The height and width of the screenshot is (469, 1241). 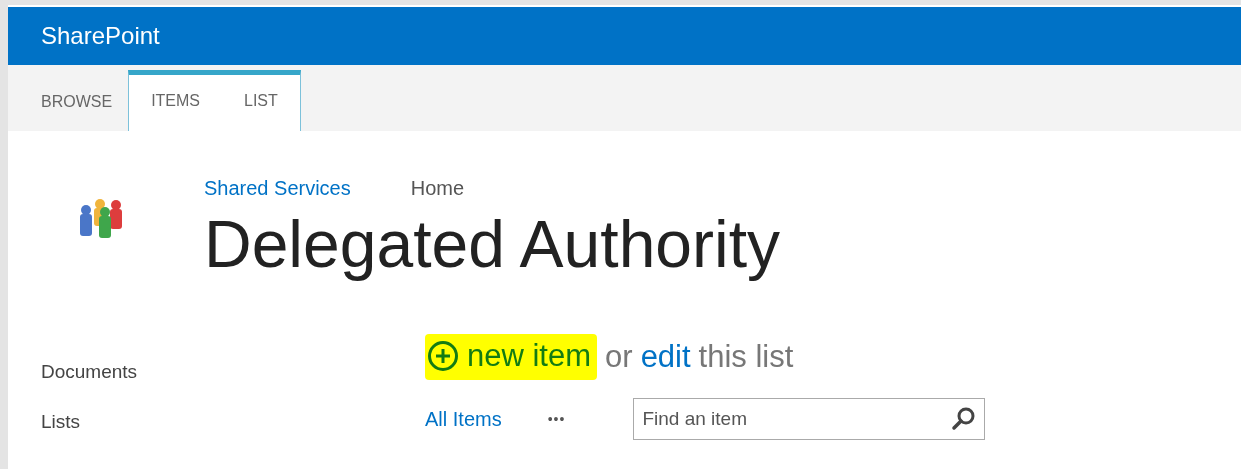 I want to click on nav-link: Documents, so click(x=122, y=372).